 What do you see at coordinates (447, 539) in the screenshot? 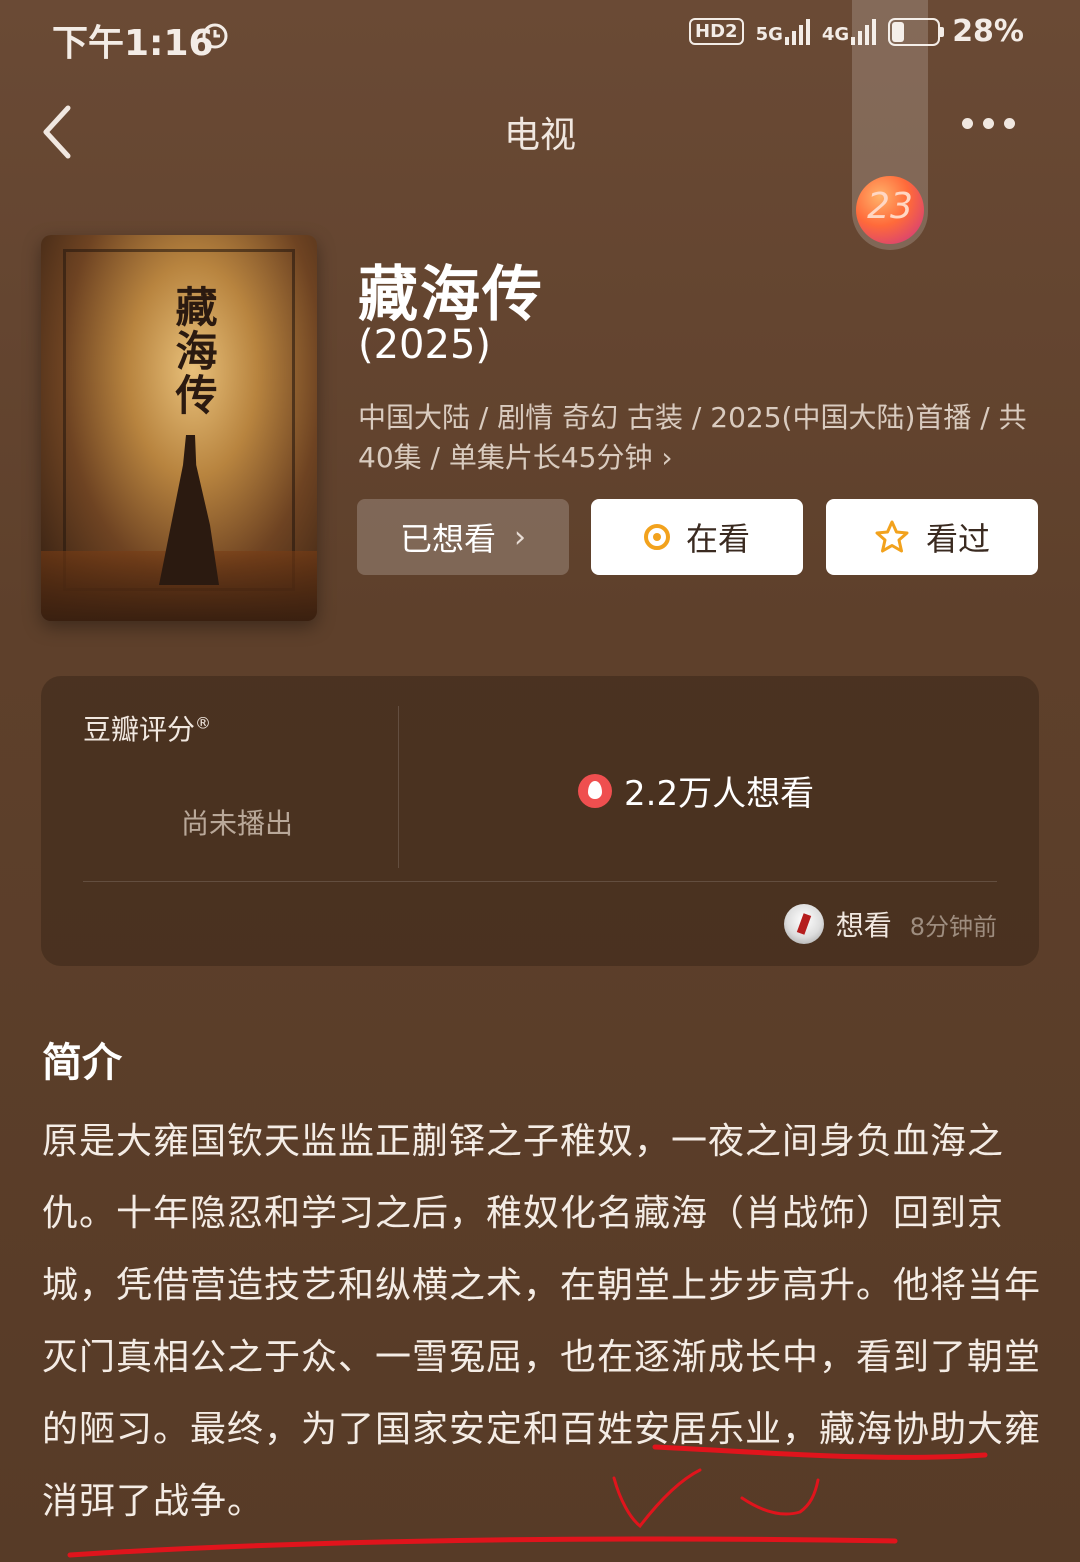
I see `want-label: 已想看` at bounding box center [447, 539].